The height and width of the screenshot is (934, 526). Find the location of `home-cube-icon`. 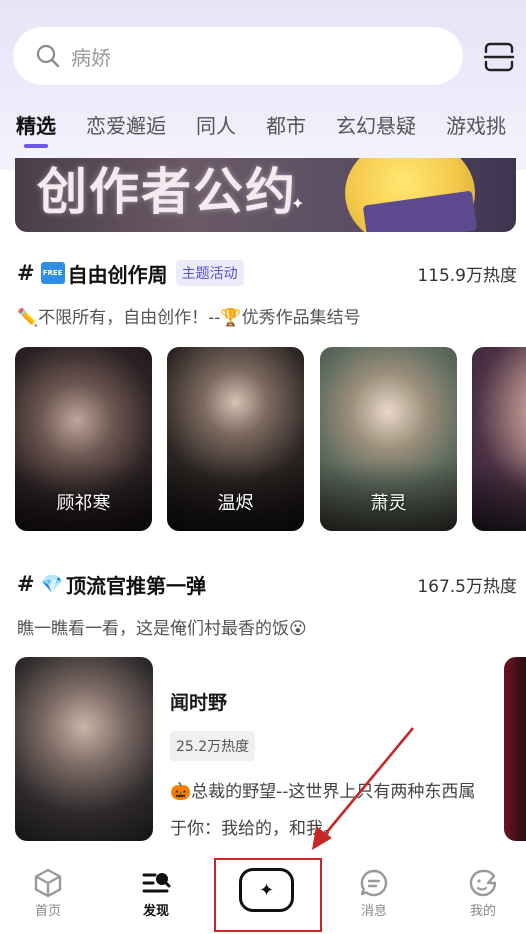

home-cube-icon is located at coordinates (48, 883).